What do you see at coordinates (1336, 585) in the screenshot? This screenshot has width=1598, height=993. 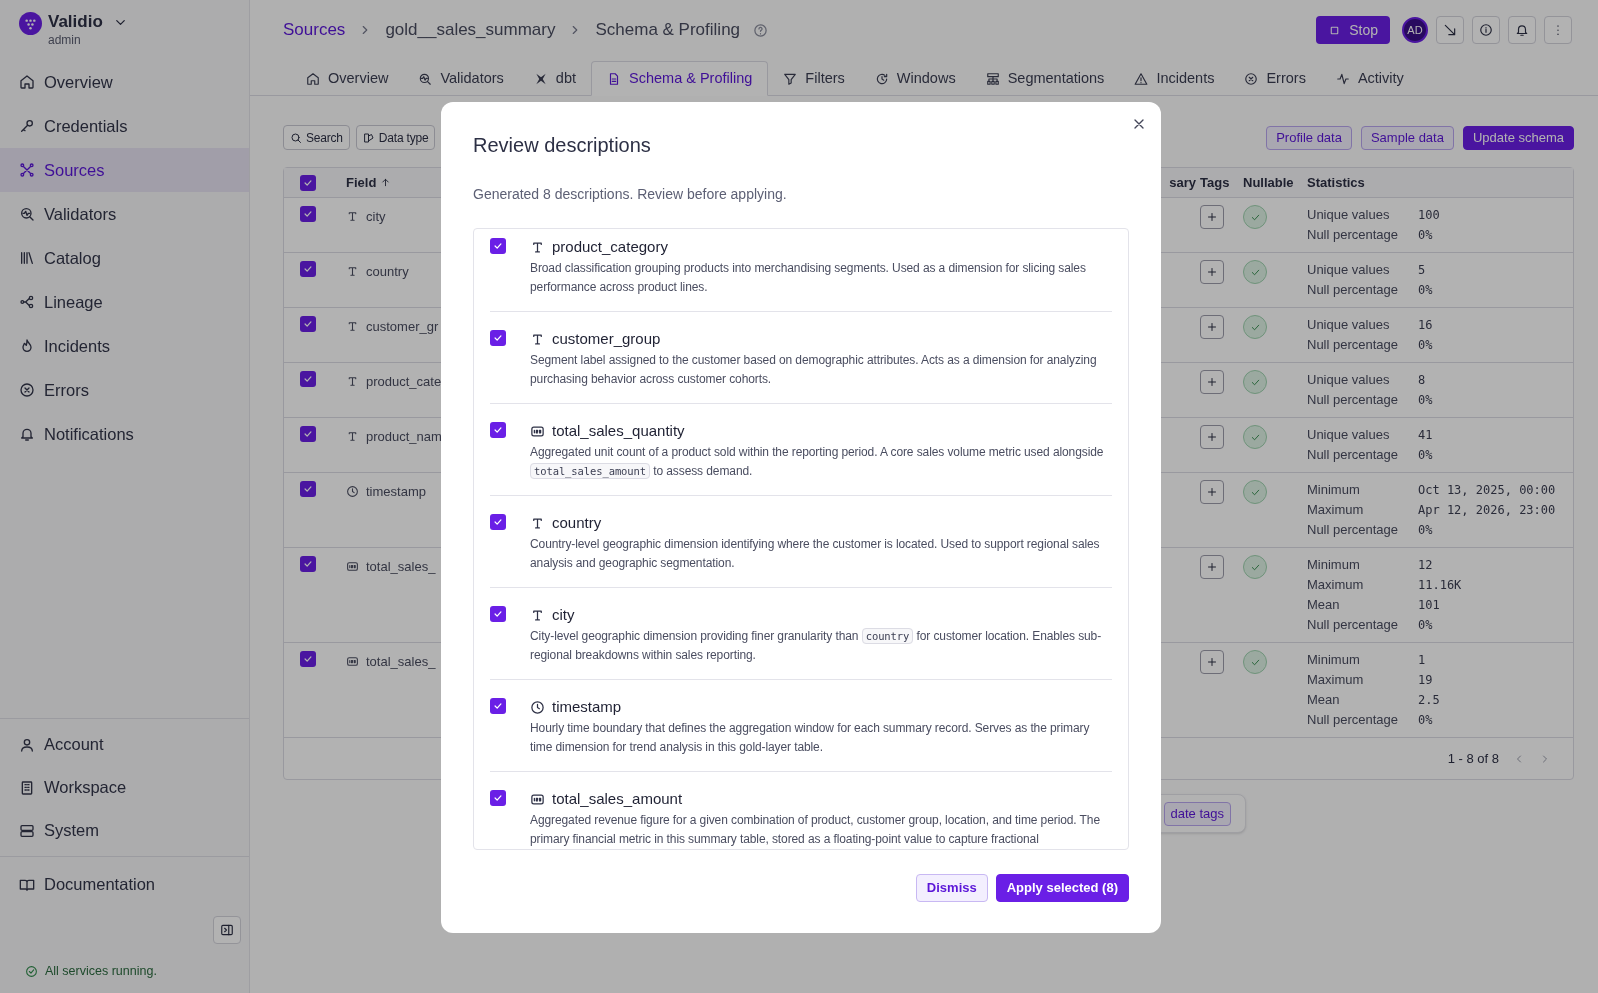 I see `stat-label: Maximum` at bounding box center [1336, 585].